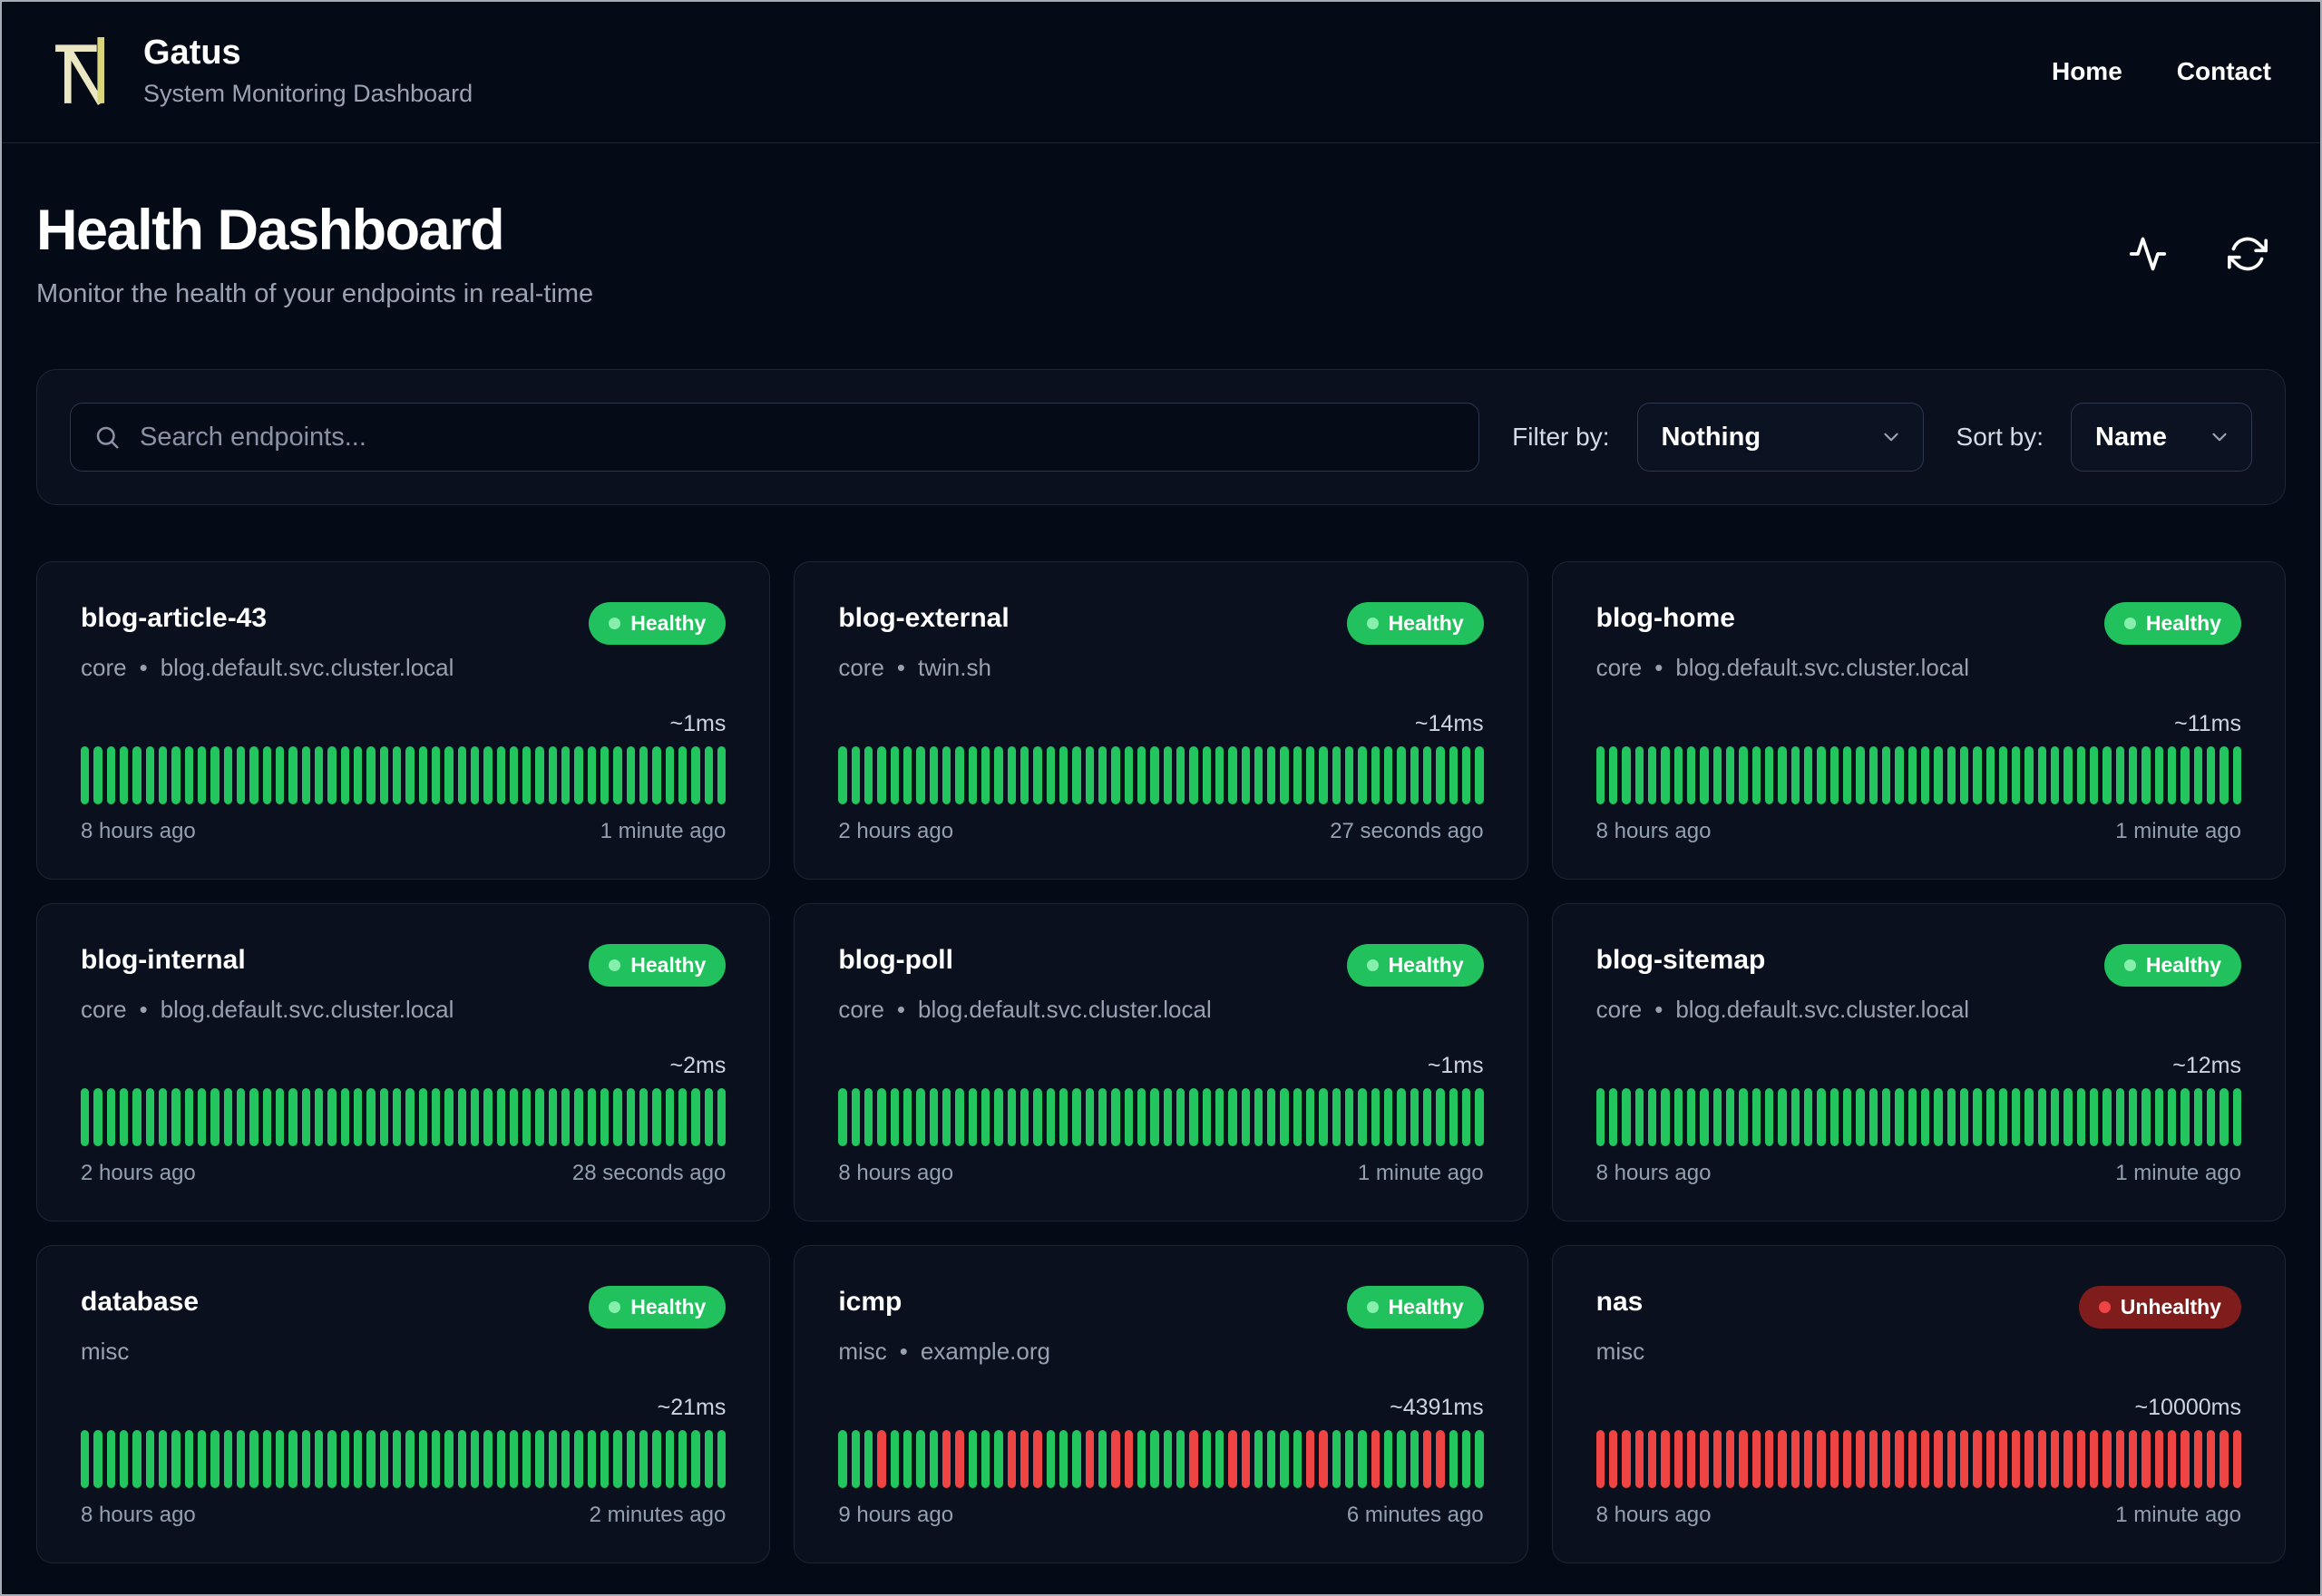  What do you see at coordinates (2087, 71) in the screenshot?
I see `nav-link-home: Home` at bounding box center [2087, 71].